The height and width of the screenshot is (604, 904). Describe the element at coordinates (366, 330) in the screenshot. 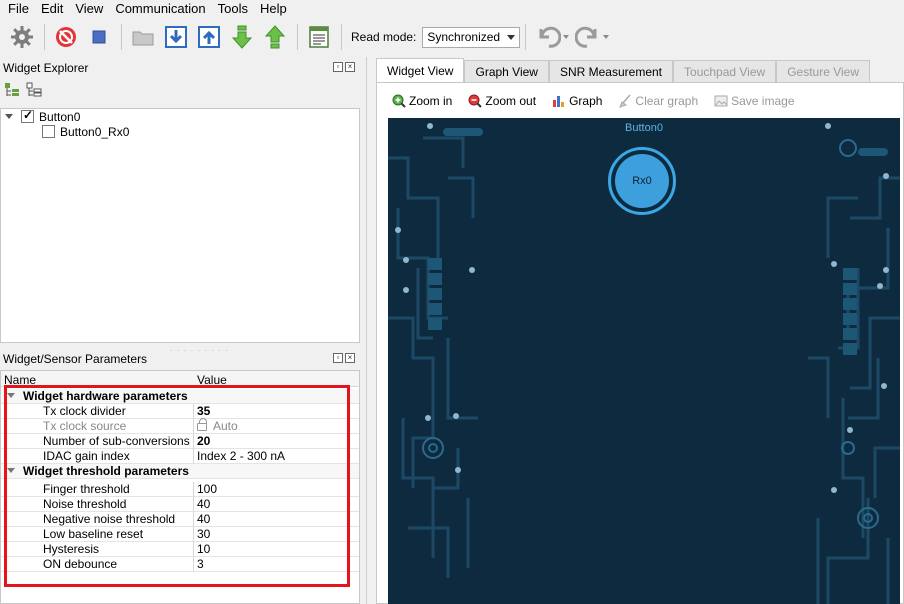

I see `main-splitter` at that location.